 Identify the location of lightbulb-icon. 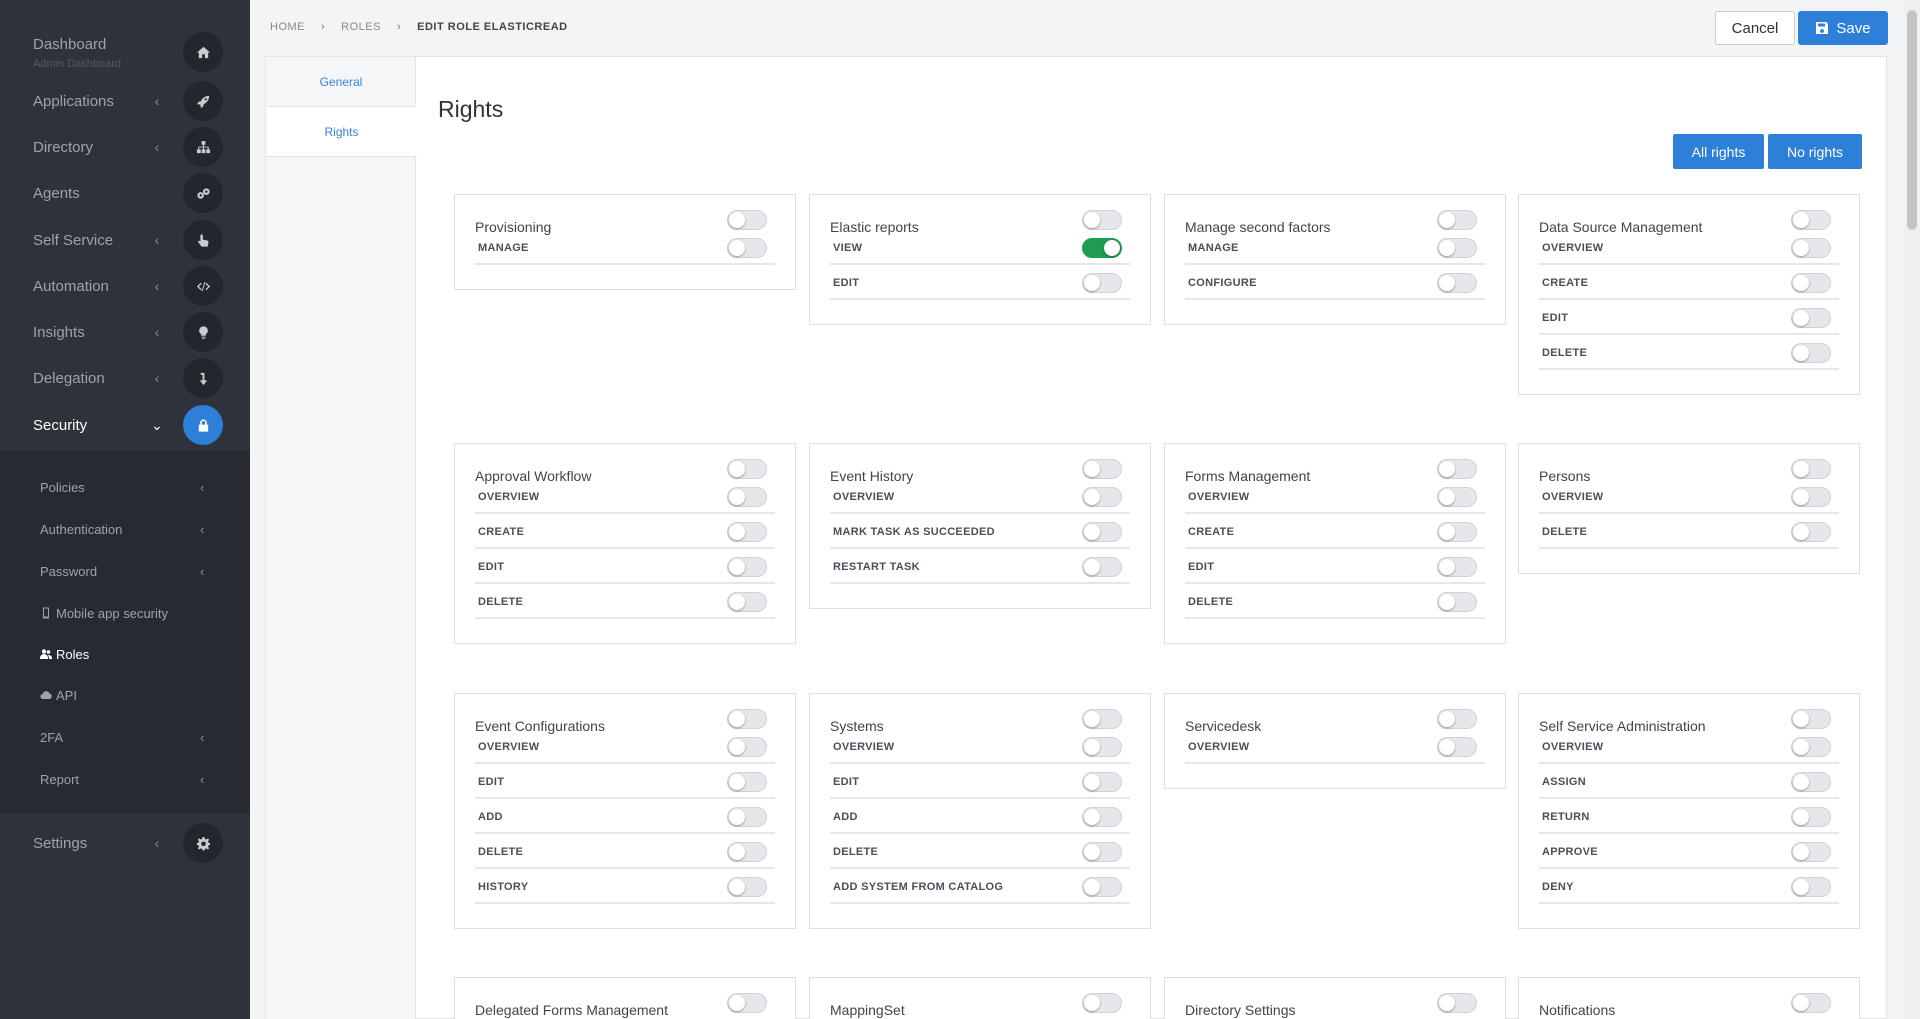
(203, 332).